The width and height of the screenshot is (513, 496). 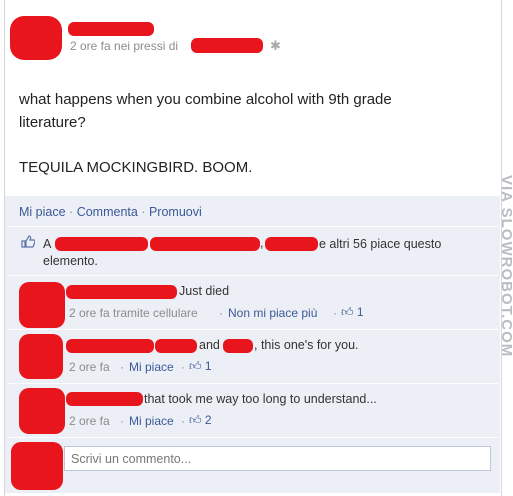 I want to click on post-text-line: TEQUILA MOCKINGBIRD. BOOM., so click(x=136, y=167).